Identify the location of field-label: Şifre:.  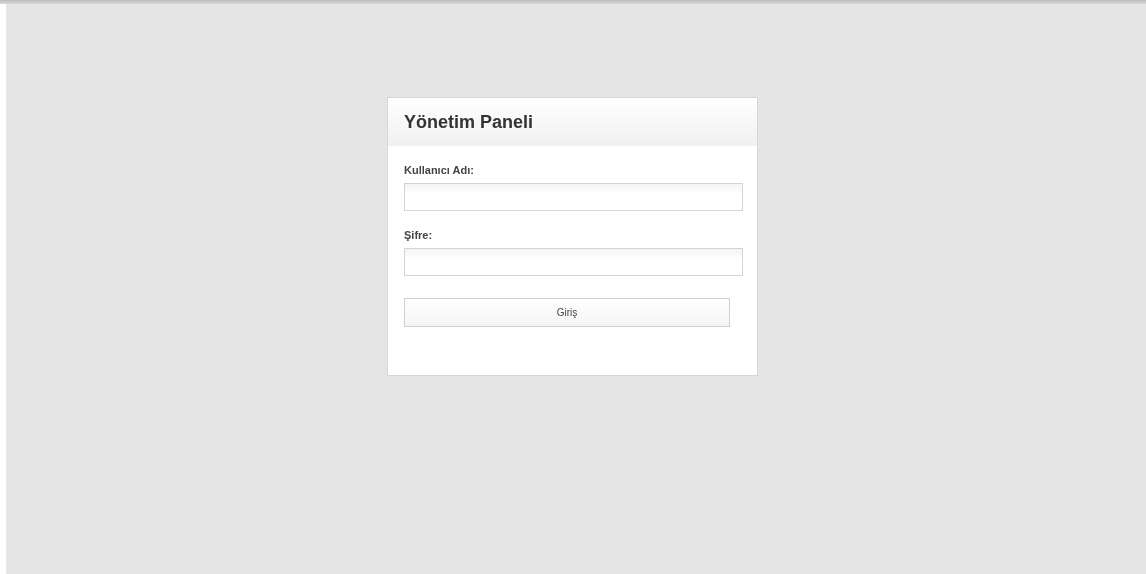
(419, 235).